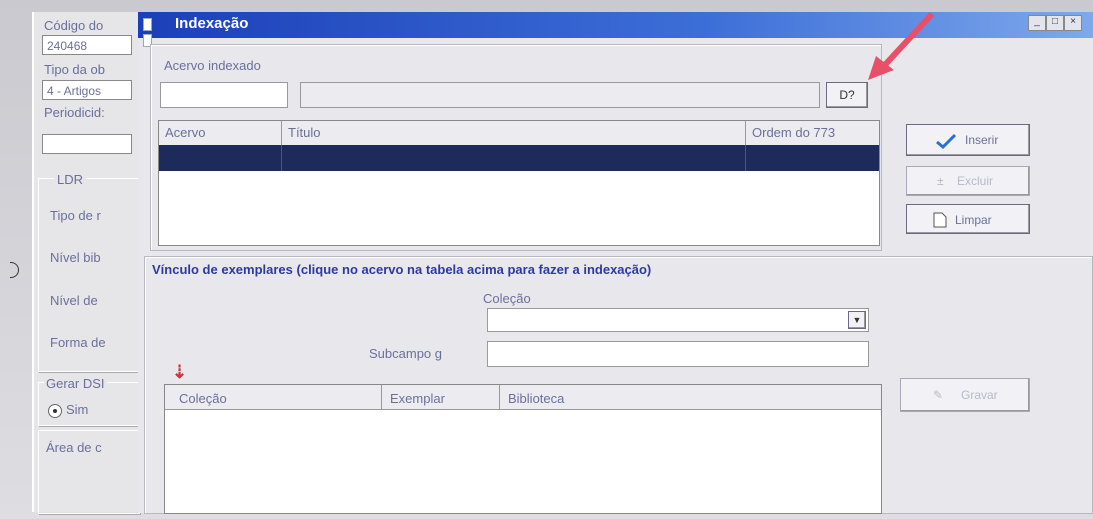 The width and height of the screenshot is (1093, 519). I want to click on col-biblioteca: Biblioteca, so click(531, 397).